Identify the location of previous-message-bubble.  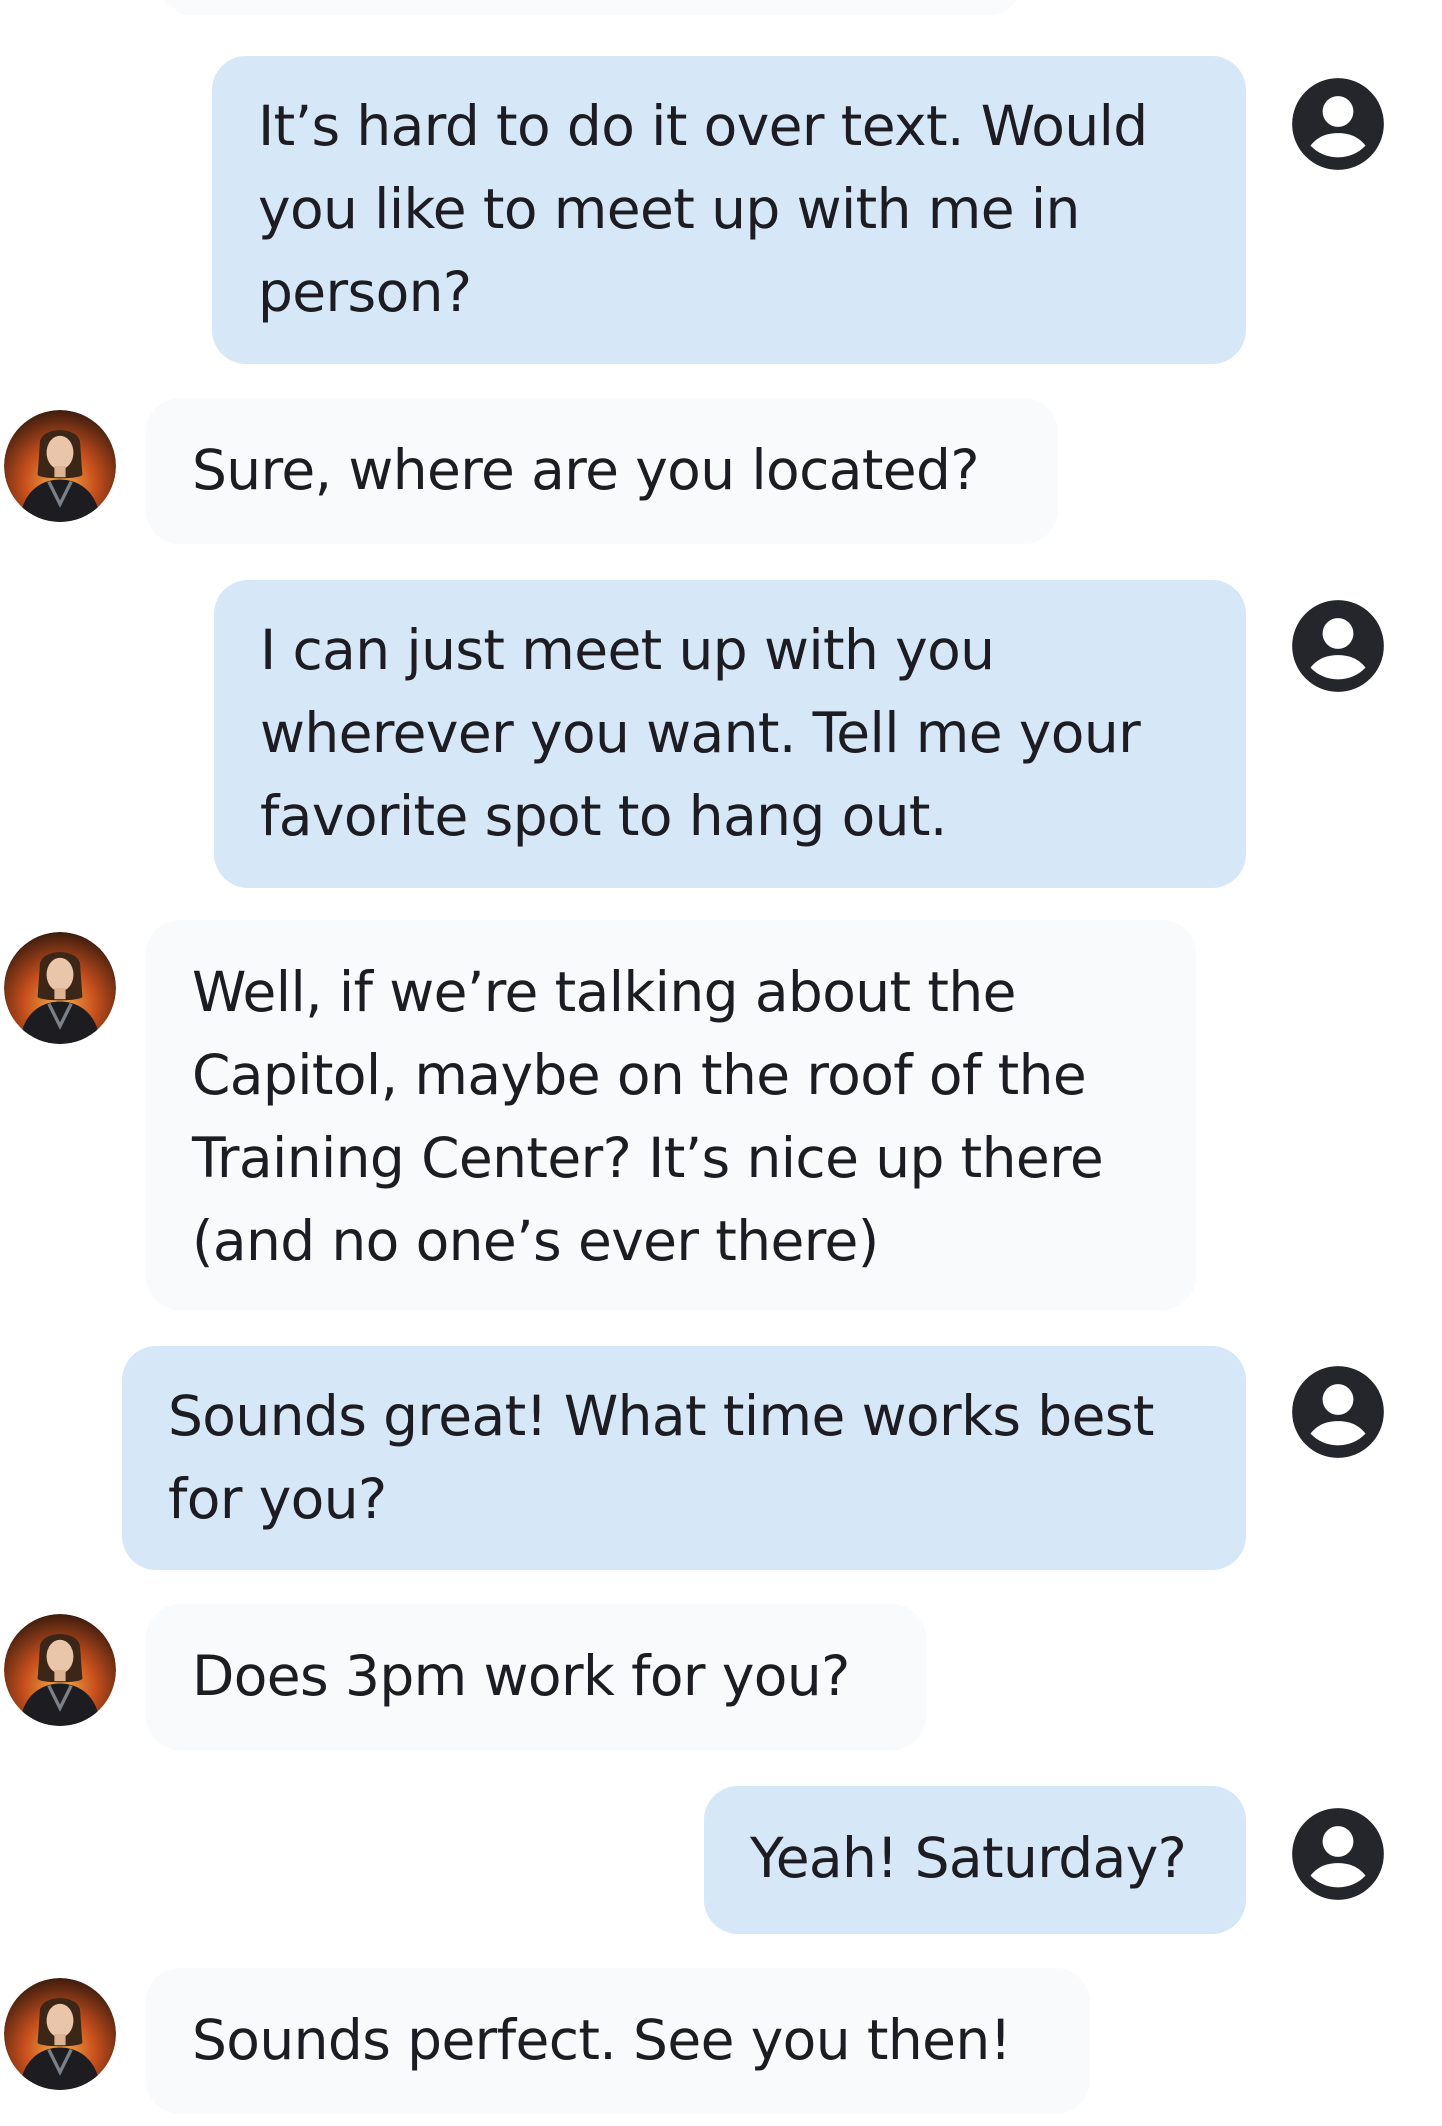
(590, 7).